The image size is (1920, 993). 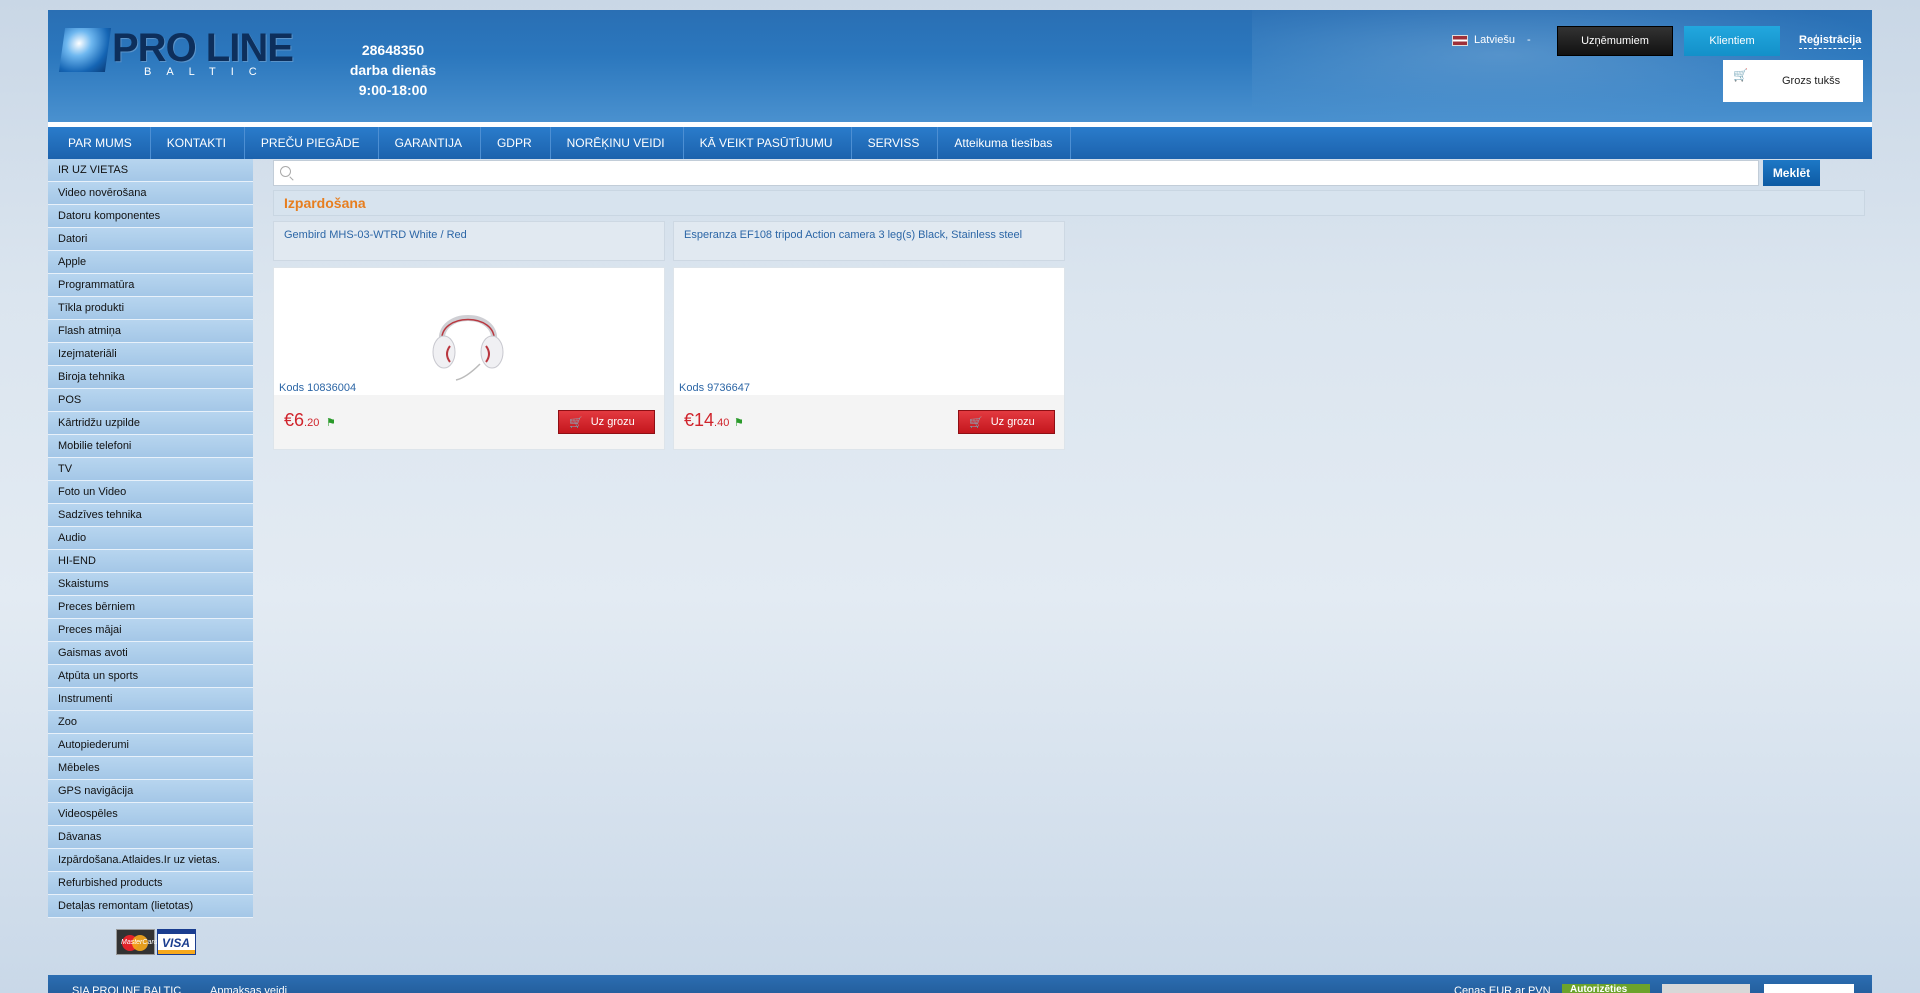 I want to click on sidebar-category-item: GPS navigācija, so click(x=150, y=791).